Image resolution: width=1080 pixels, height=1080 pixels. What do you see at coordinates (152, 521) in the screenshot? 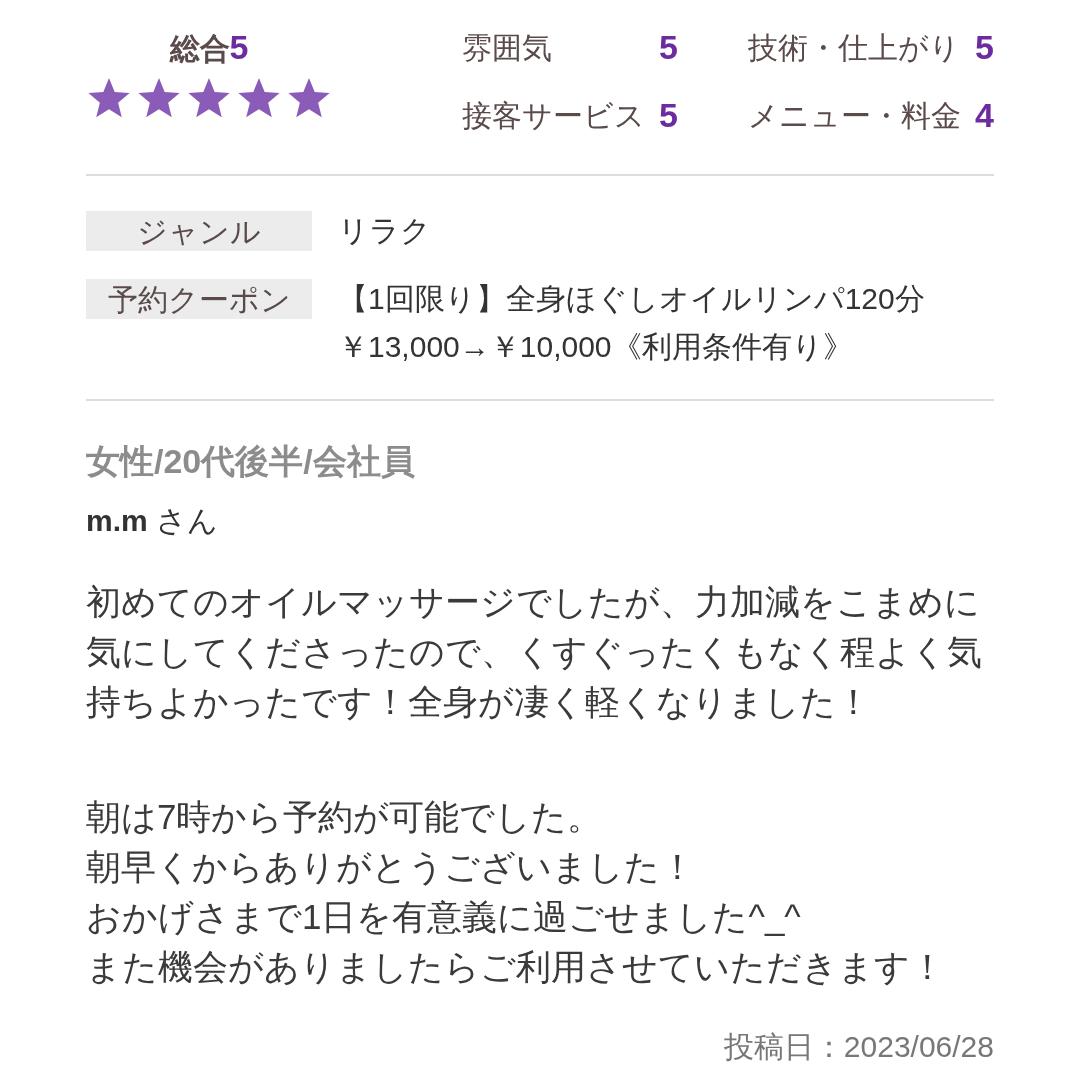
I see `reviewer-name: m.m さん` at bounding box center [152, 521].